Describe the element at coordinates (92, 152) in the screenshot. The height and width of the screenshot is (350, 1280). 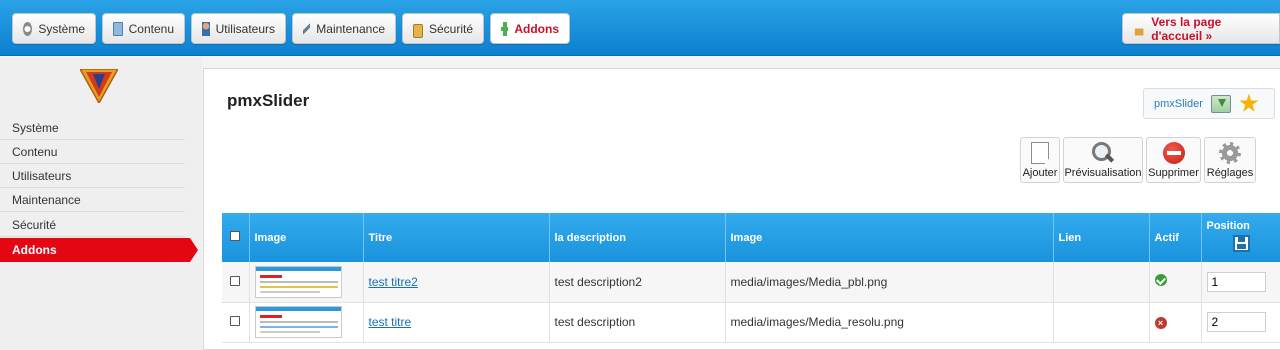
I see `sidebar-item-contenu: Contenu` at that location.